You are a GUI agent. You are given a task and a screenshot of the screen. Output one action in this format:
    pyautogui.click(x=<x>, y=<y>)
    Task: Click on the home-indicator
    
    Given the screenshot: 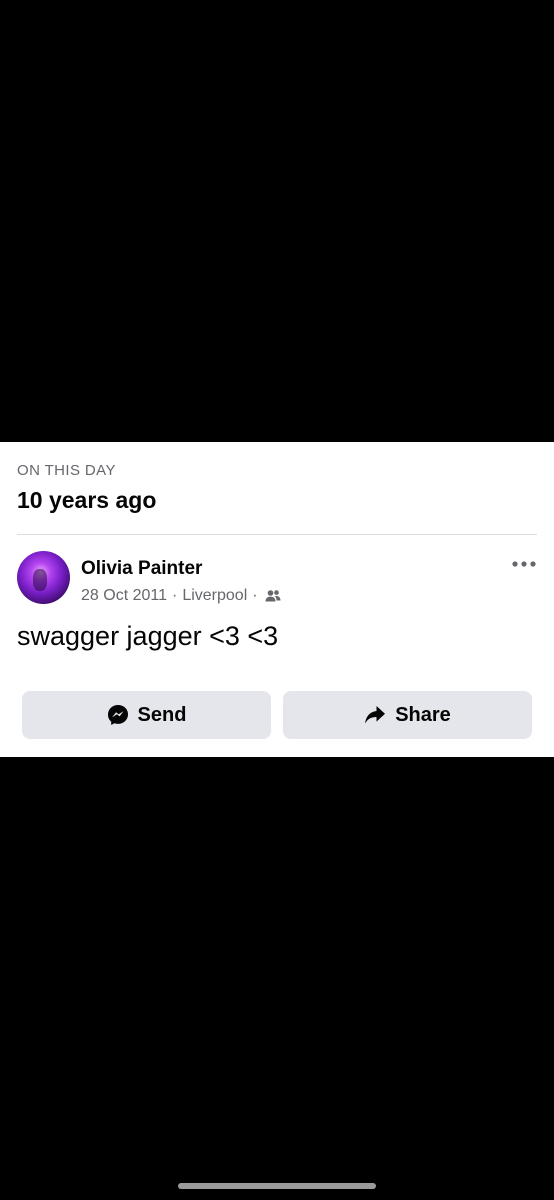 What is the action you would take?
    pyautogui.click(x=277, y=1186)
    